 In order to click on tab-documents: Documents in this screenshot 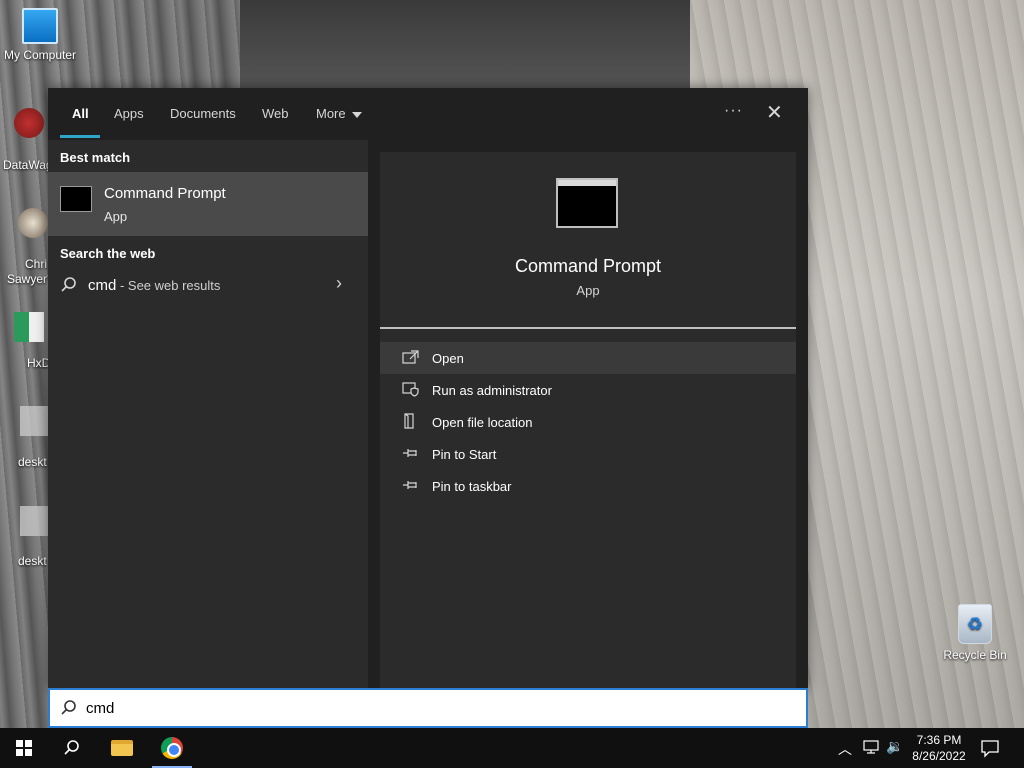, I will do `click(203, 113)`.